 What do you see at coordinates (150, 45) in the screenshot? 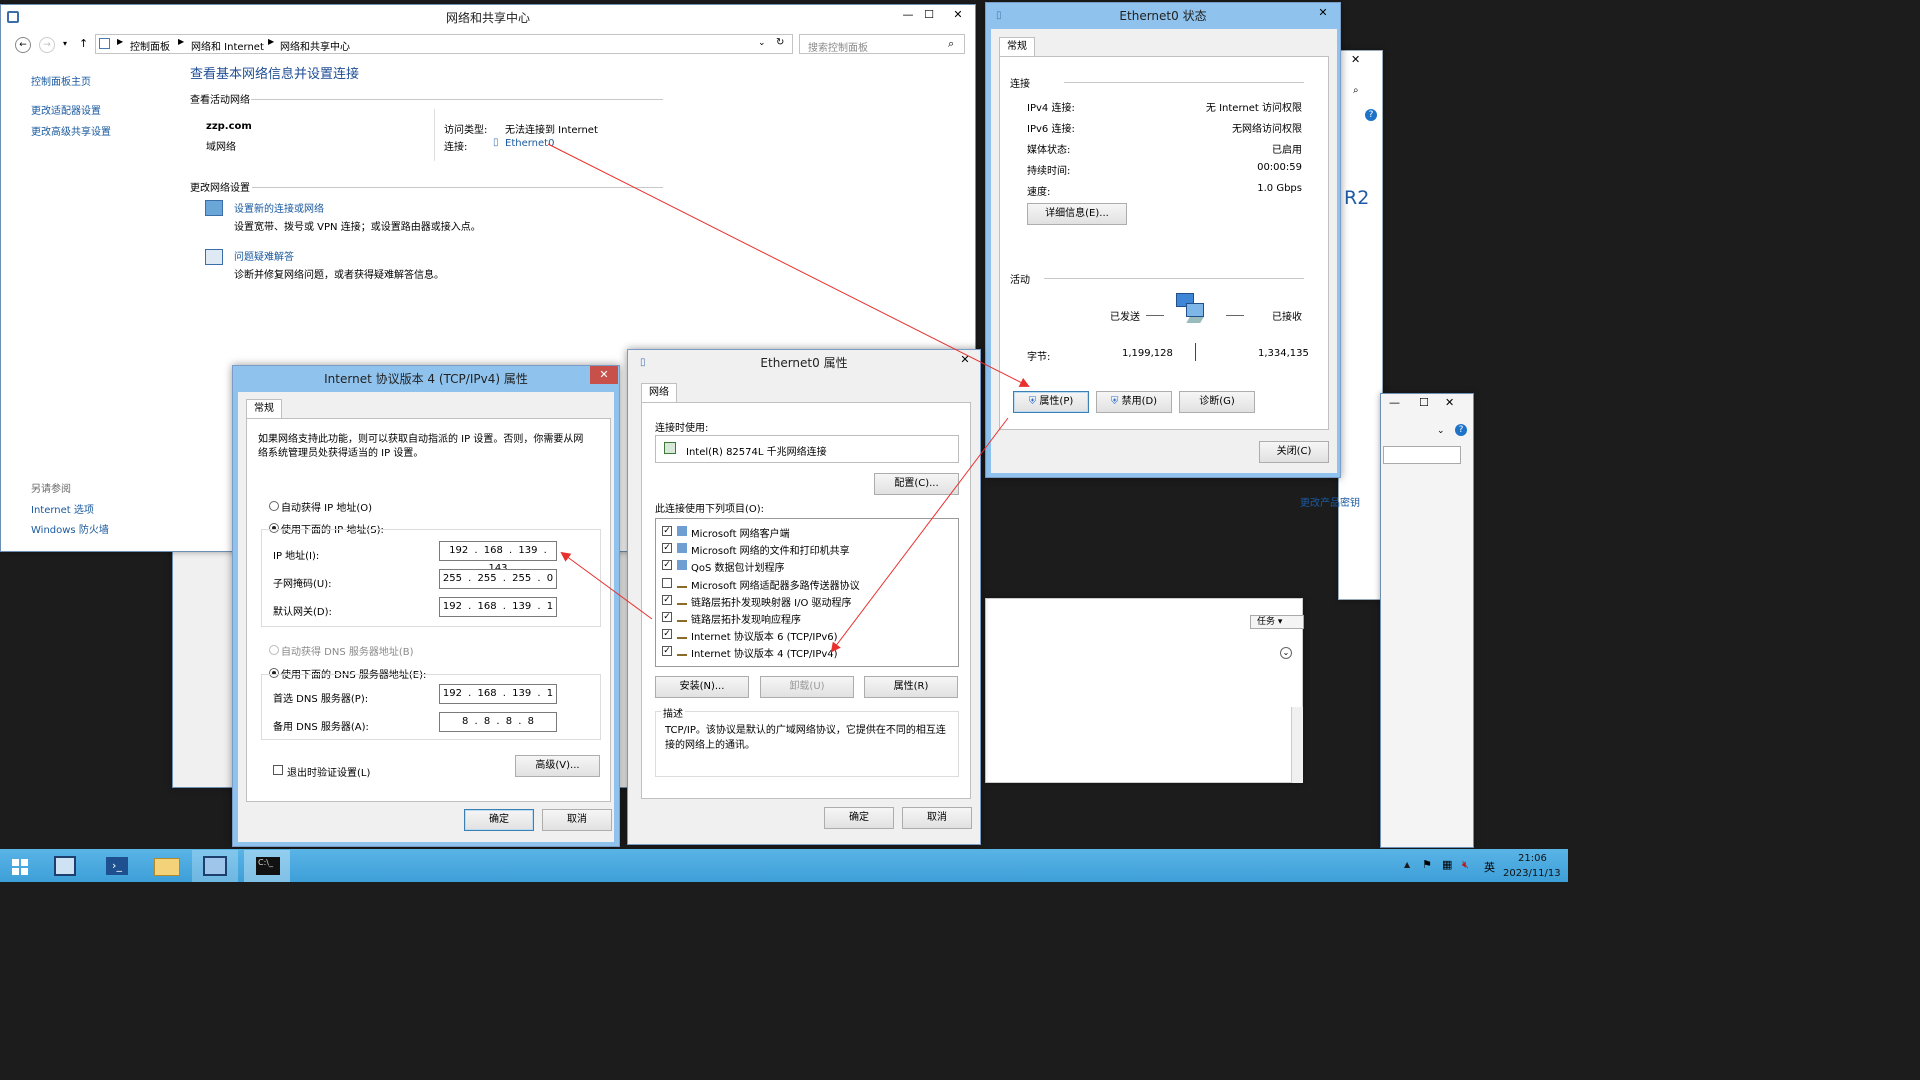
I see `breadcrumb-control-panel: 控制面板` at bounding box center [150, 45].